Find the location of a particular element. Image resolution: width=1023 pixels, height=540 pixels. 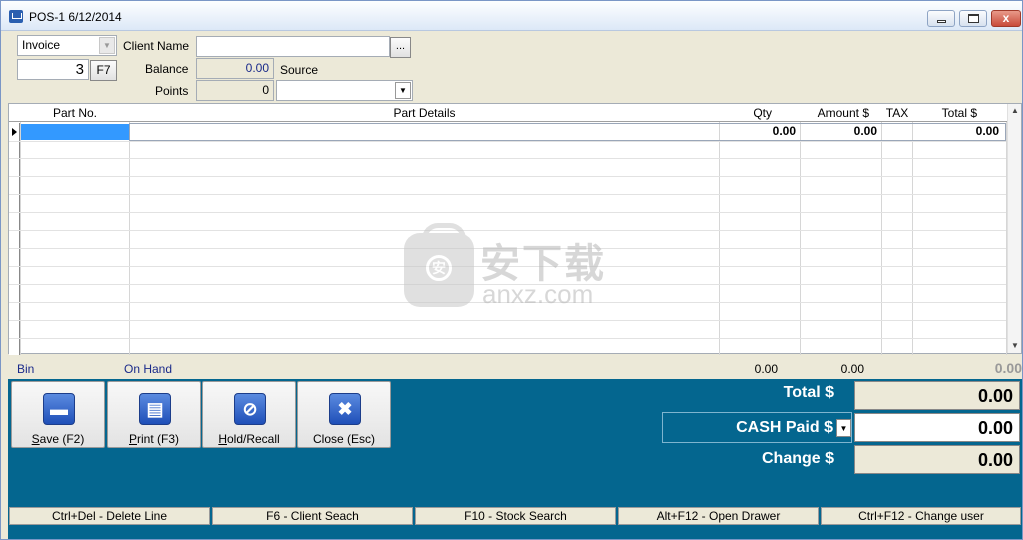

vertical-scrollbar: ▲ ▼ is located at coordinates (1014, 228).